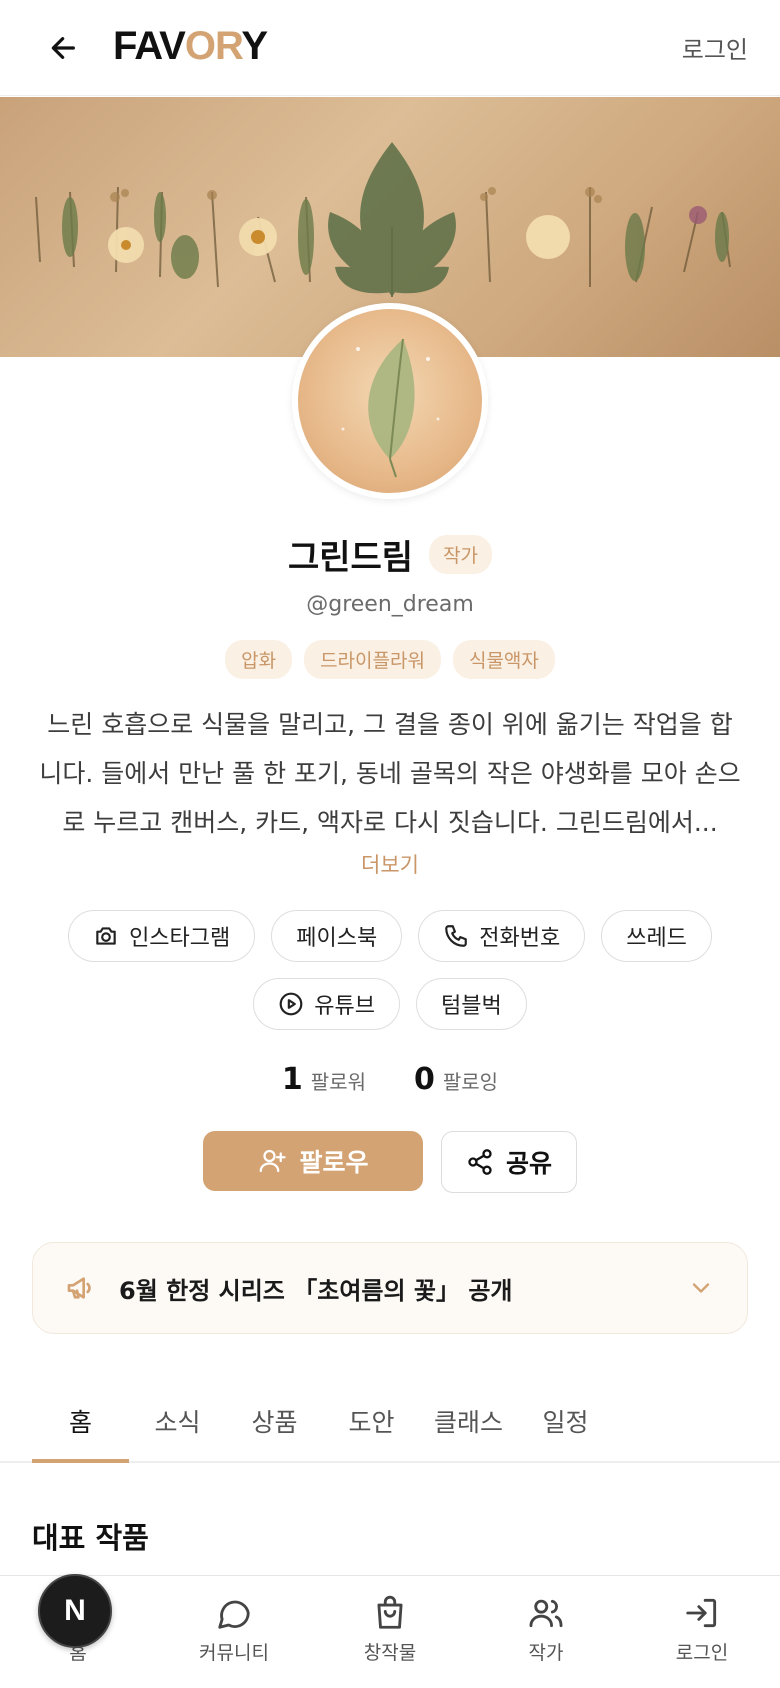  What do you see at coordinates (702, 1632) in the screenshot?
I see `nav-login: 로그인` at bounding box center [702, 1632].